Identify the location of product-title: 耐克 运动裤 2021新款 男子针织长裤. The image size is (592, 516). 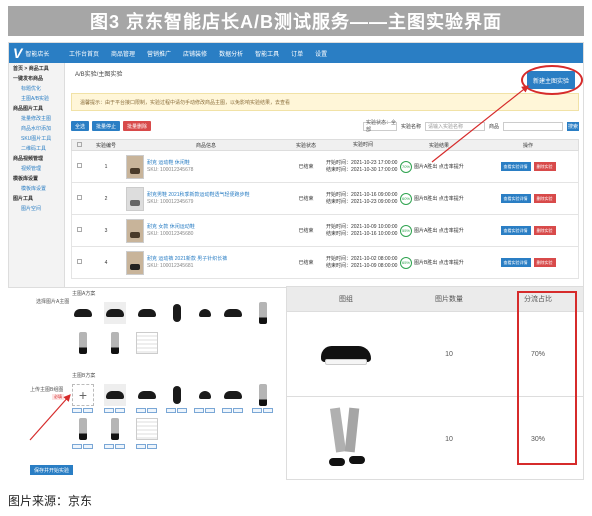
(187, 259).